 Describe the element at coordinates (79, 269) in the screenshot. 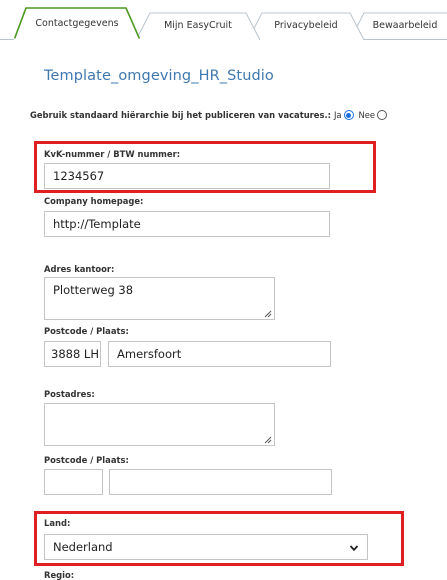

I see `office-address-label: Adres kantoor:` at that location.